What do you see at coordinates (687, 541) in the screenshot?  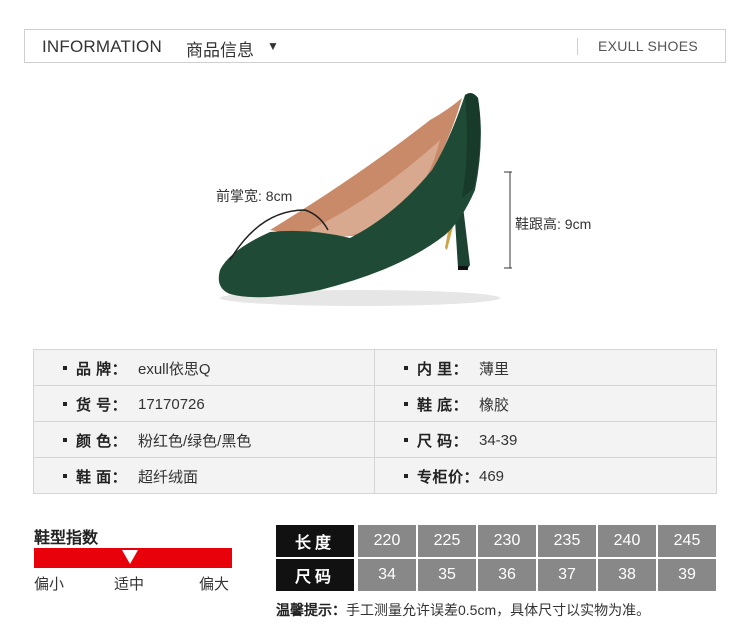 I see `length-cell: 245` at bounding box center [687, 541].